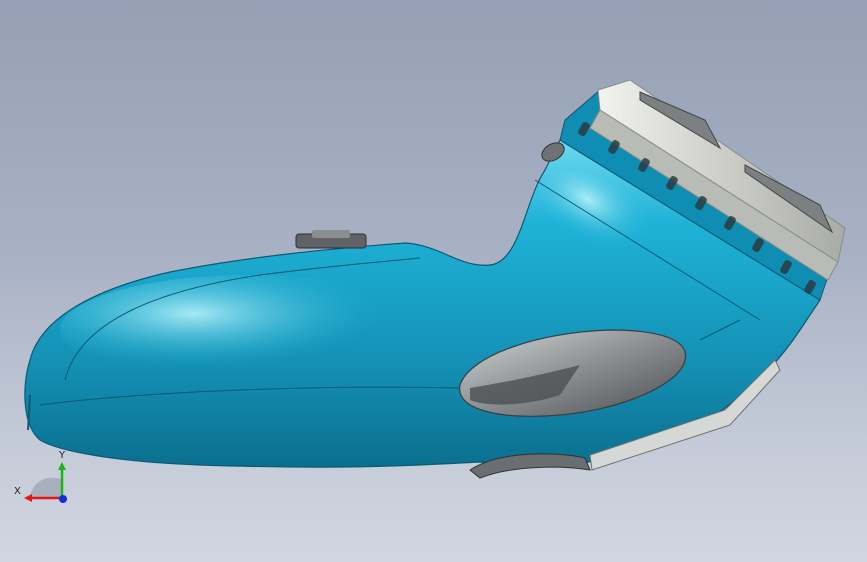  What do you see at coordinates (331, 239) in the screenshot?
I see `power-button-icon` at bounding box center [331, 239].